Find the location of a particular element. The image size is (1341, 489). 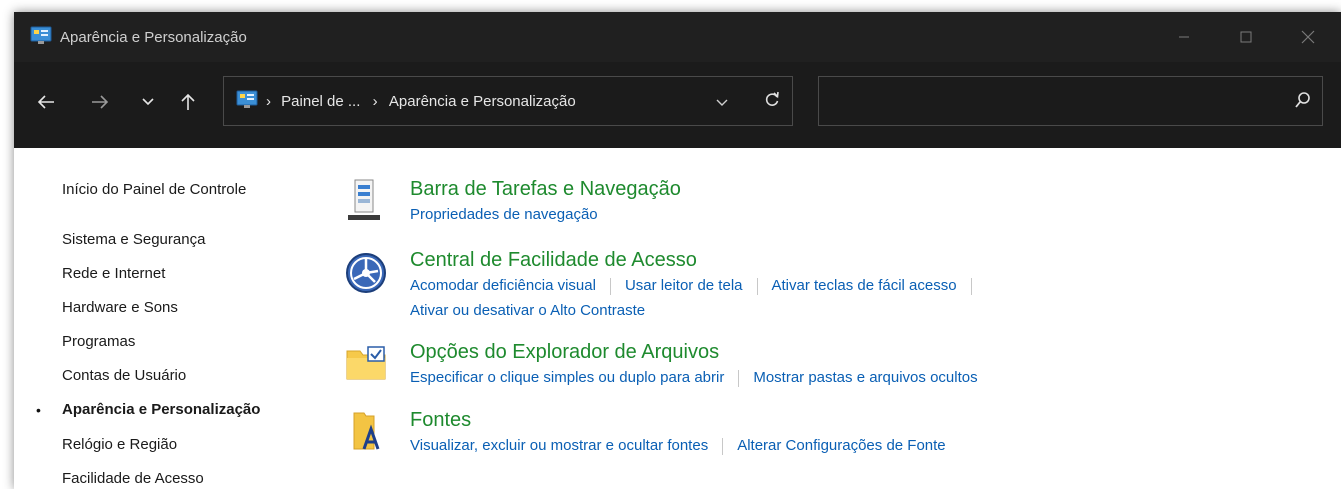

recent-locations-button is located at coordinates (148, 102).